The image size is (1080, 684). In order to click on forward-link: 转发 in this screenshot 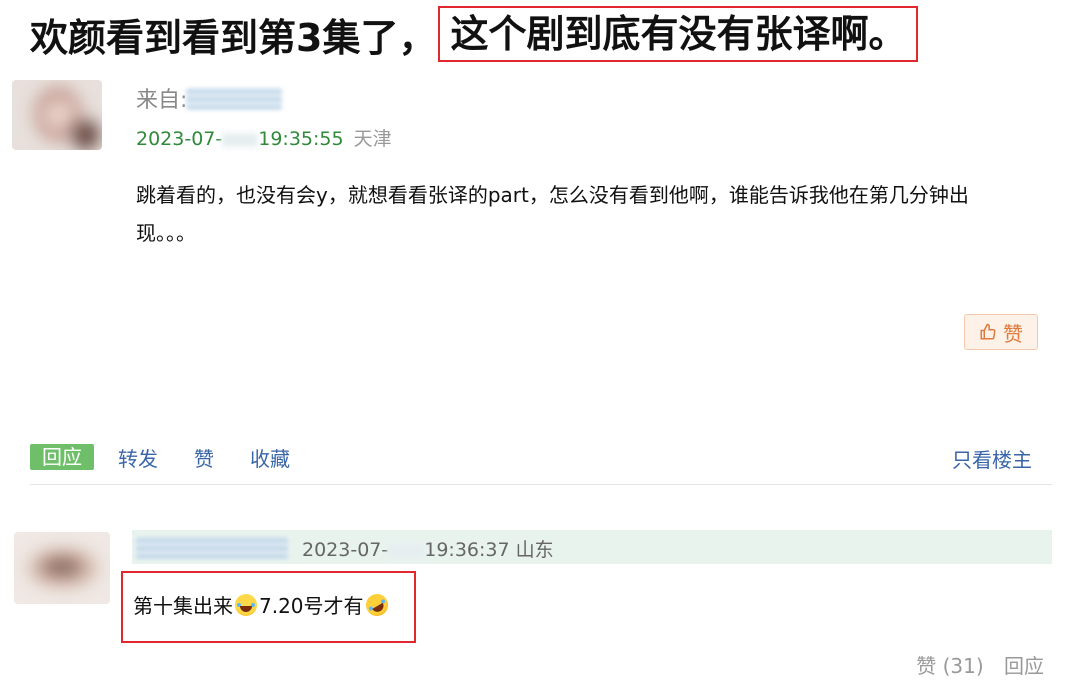, I will do `click(138, 457)`.